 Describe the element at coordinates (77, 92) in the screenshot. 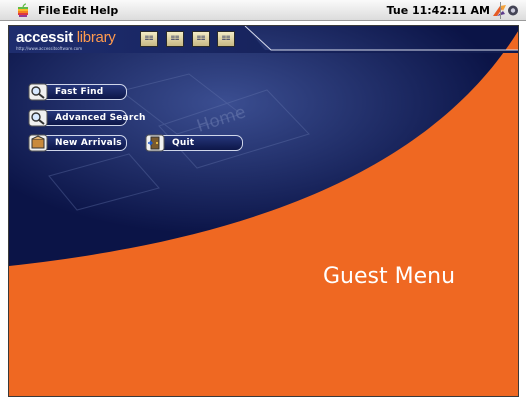

I see `fast-find-button: Fast Find` at that location.